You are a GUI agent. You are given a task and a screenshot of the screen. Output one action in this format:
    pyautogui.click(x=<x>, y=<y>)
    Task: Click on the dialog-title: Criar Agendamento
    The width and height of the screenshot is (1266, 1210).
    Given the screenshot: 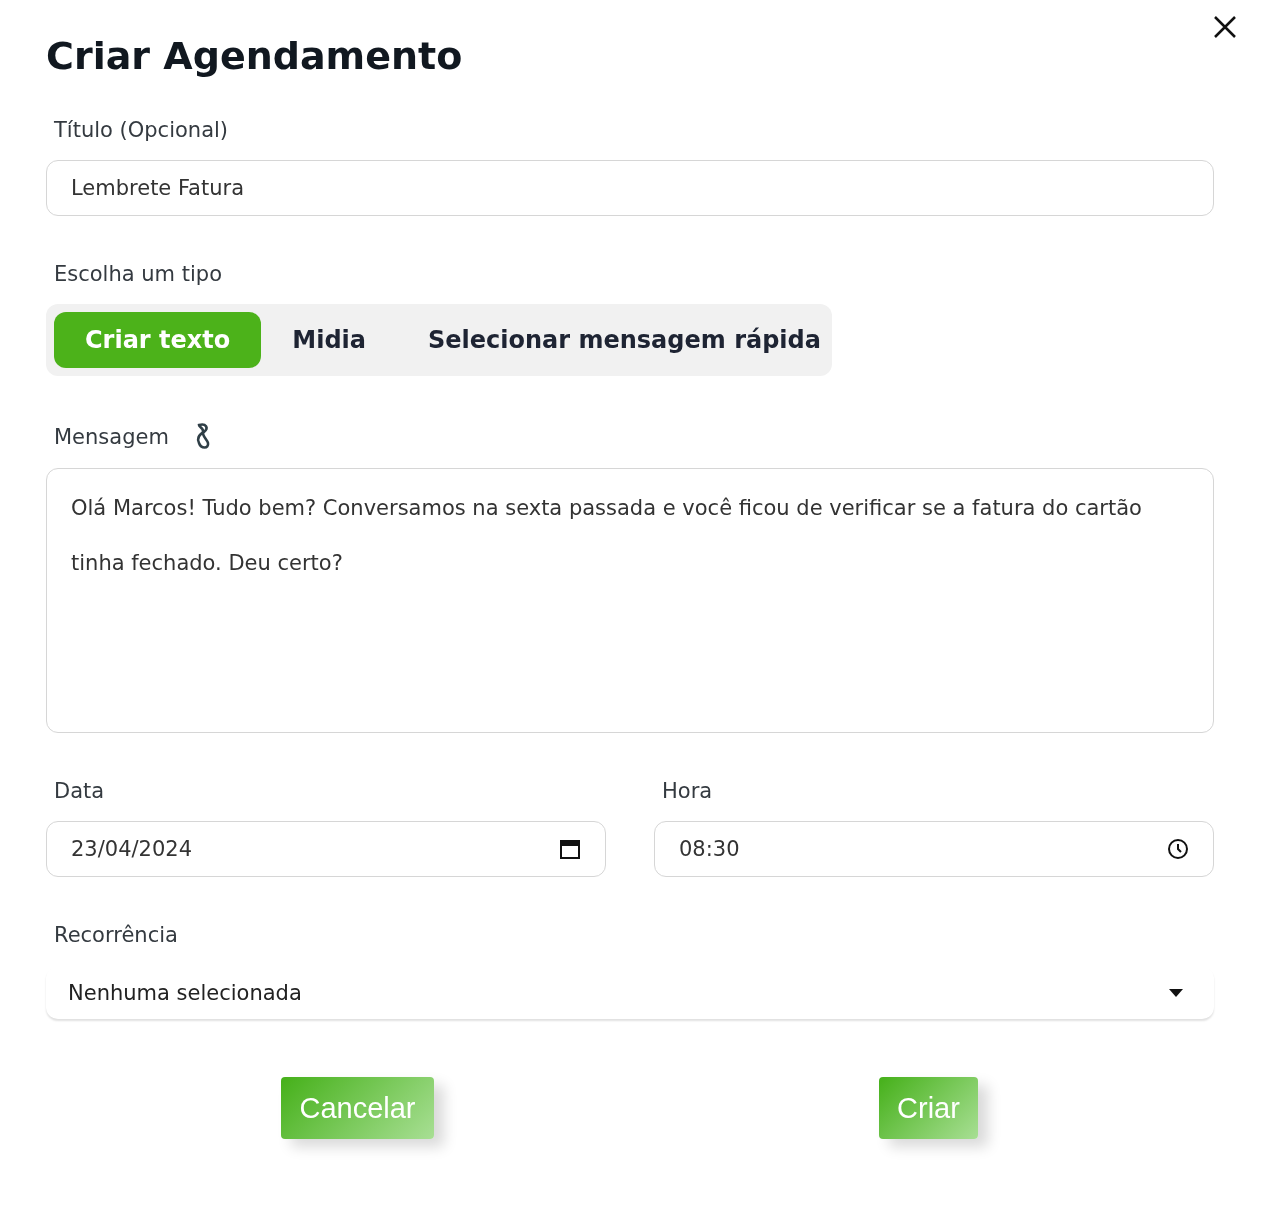 What is the action you would take?
    pyautogui.click(x=255, y=56)
    